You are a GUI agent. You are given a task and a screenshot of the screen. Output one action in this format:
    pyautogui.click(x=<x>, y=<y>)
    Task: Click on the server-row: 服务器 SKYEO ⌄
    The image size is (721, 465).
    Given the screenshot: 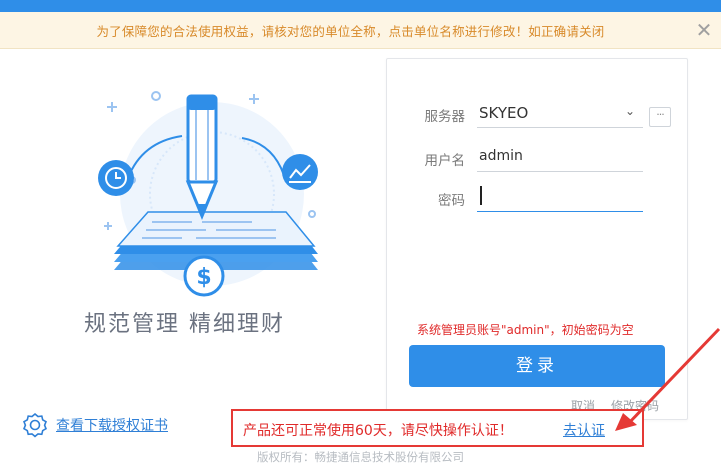 What is the action you would take?
    pyautogui.click(x=537, y=113)
    